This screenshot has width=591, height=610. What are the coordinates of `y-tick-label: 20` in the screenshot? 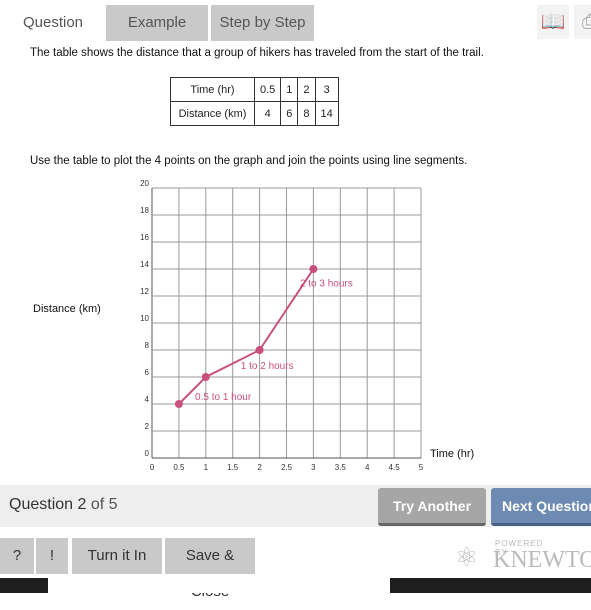 It's located at (144, 184).